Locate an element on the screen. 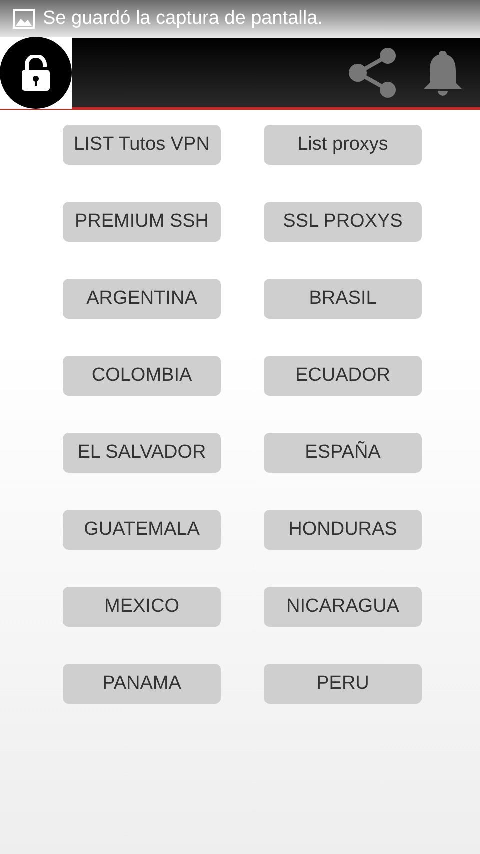 The width and height of the screenshot is (480, 854). padlock-icon is located at coordinates (36, 72).